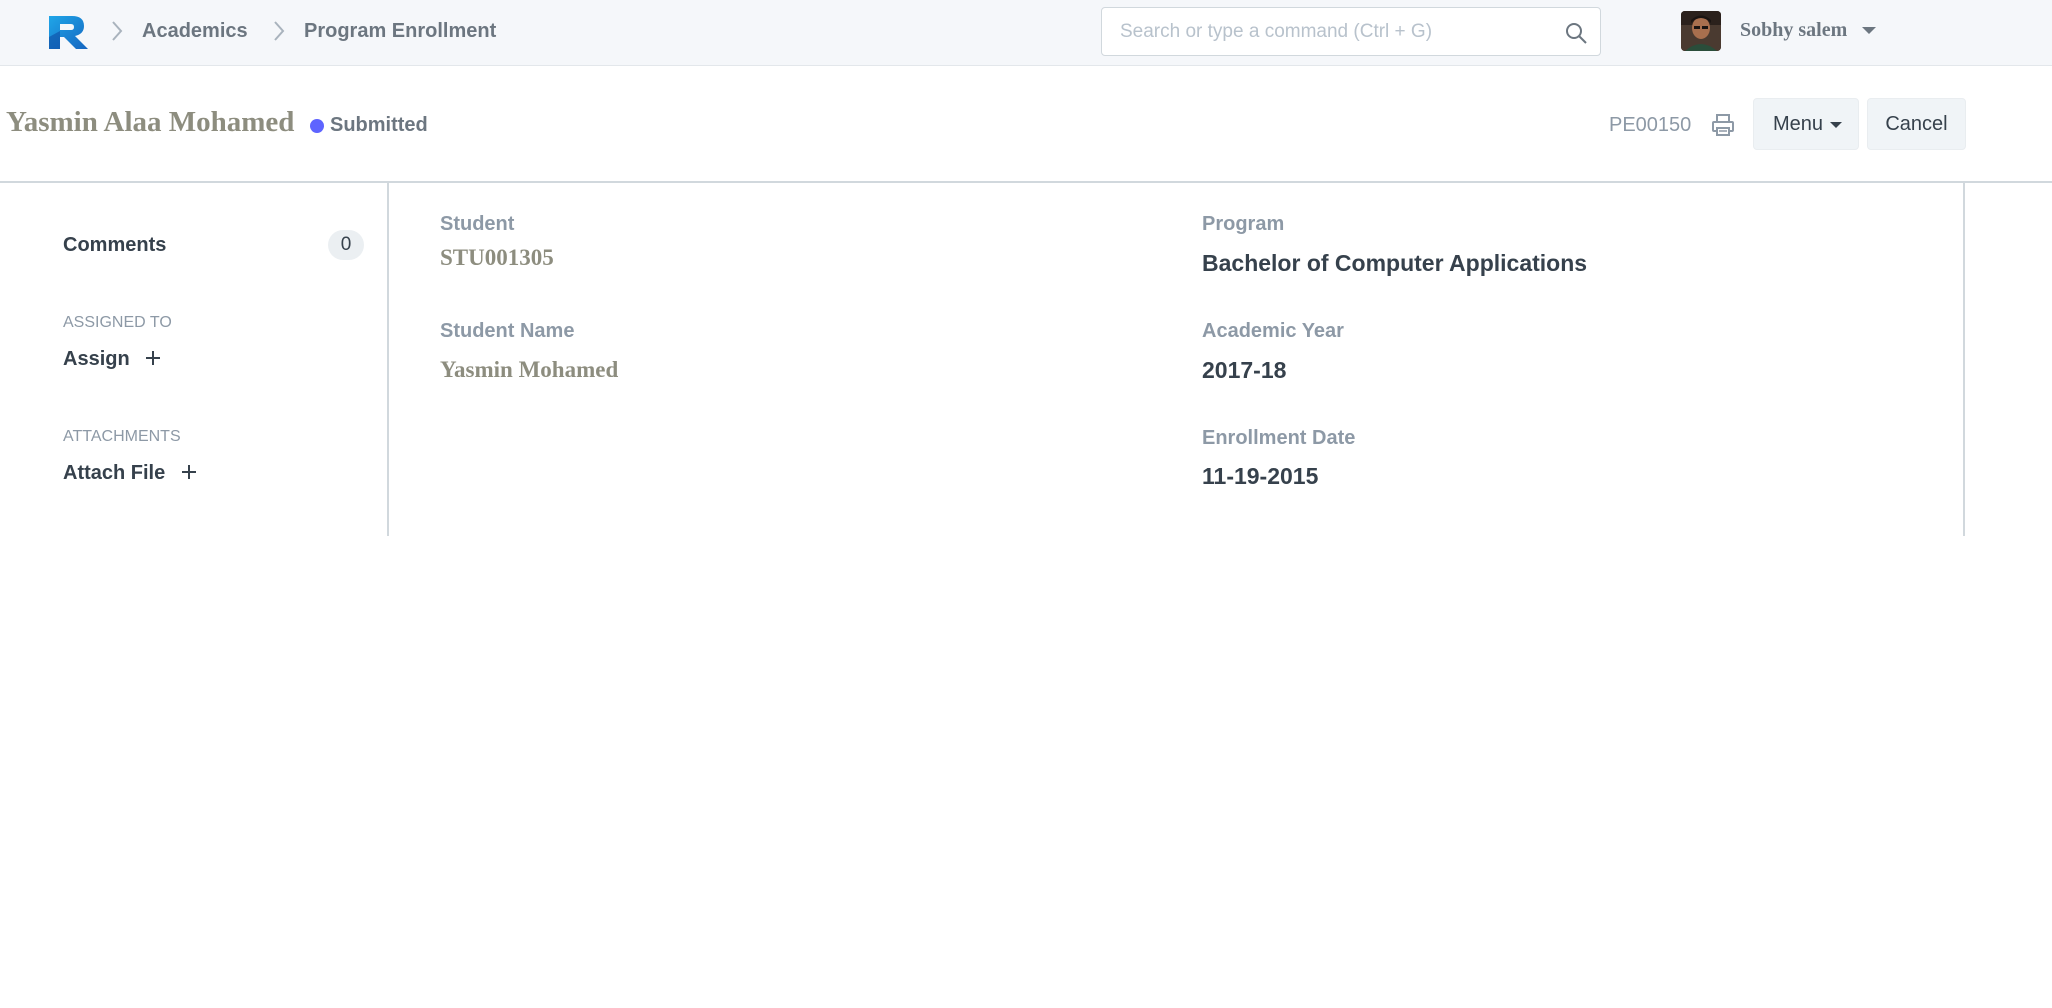 The width and height of the screenshot is (2052, 1008). What do you see at coordinates (1723, 125) in the screenshot?
I see `print-icon` at bounding box center [1723, 125].